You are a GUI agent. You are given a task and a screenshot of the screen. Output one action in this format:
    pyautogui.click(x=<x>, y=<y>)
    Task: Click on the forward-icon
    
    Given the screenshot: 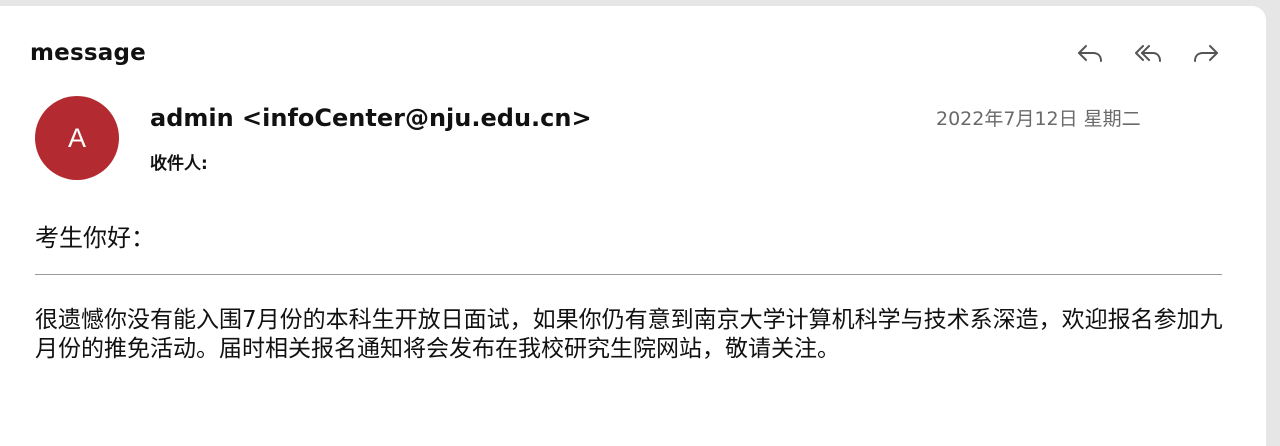 What is the action you would take?
    pyautogui.click(x=1206, y=53)
    